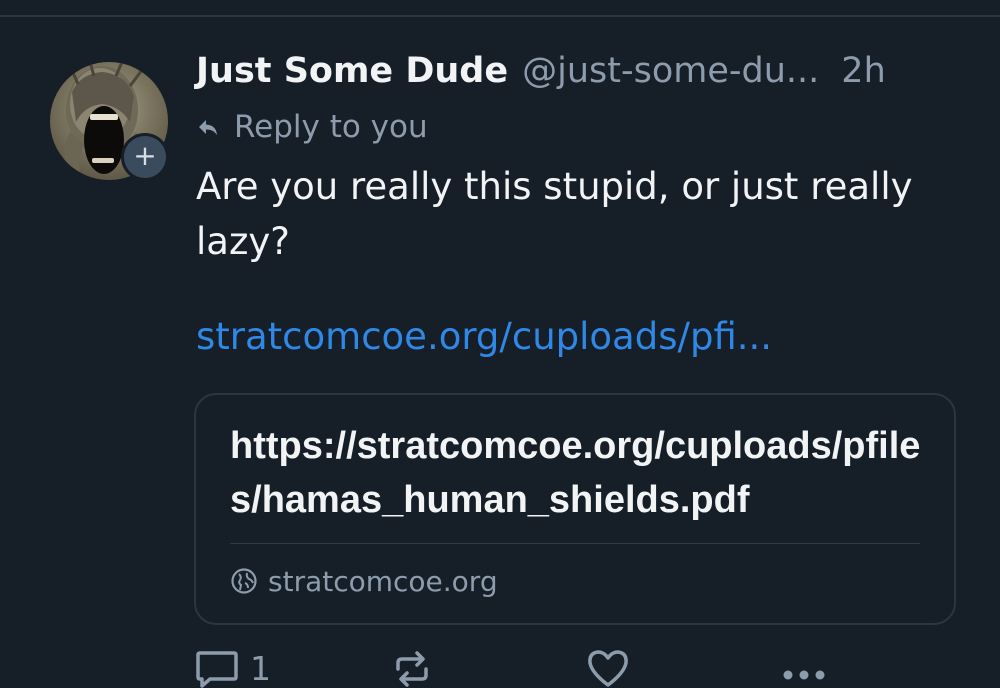 The width and height of the screenshot is (1000, 688). What do you see at coordinates (804, 675) in the screenshot?
I see `more-dots-icon` at bounding box center [804, 675].